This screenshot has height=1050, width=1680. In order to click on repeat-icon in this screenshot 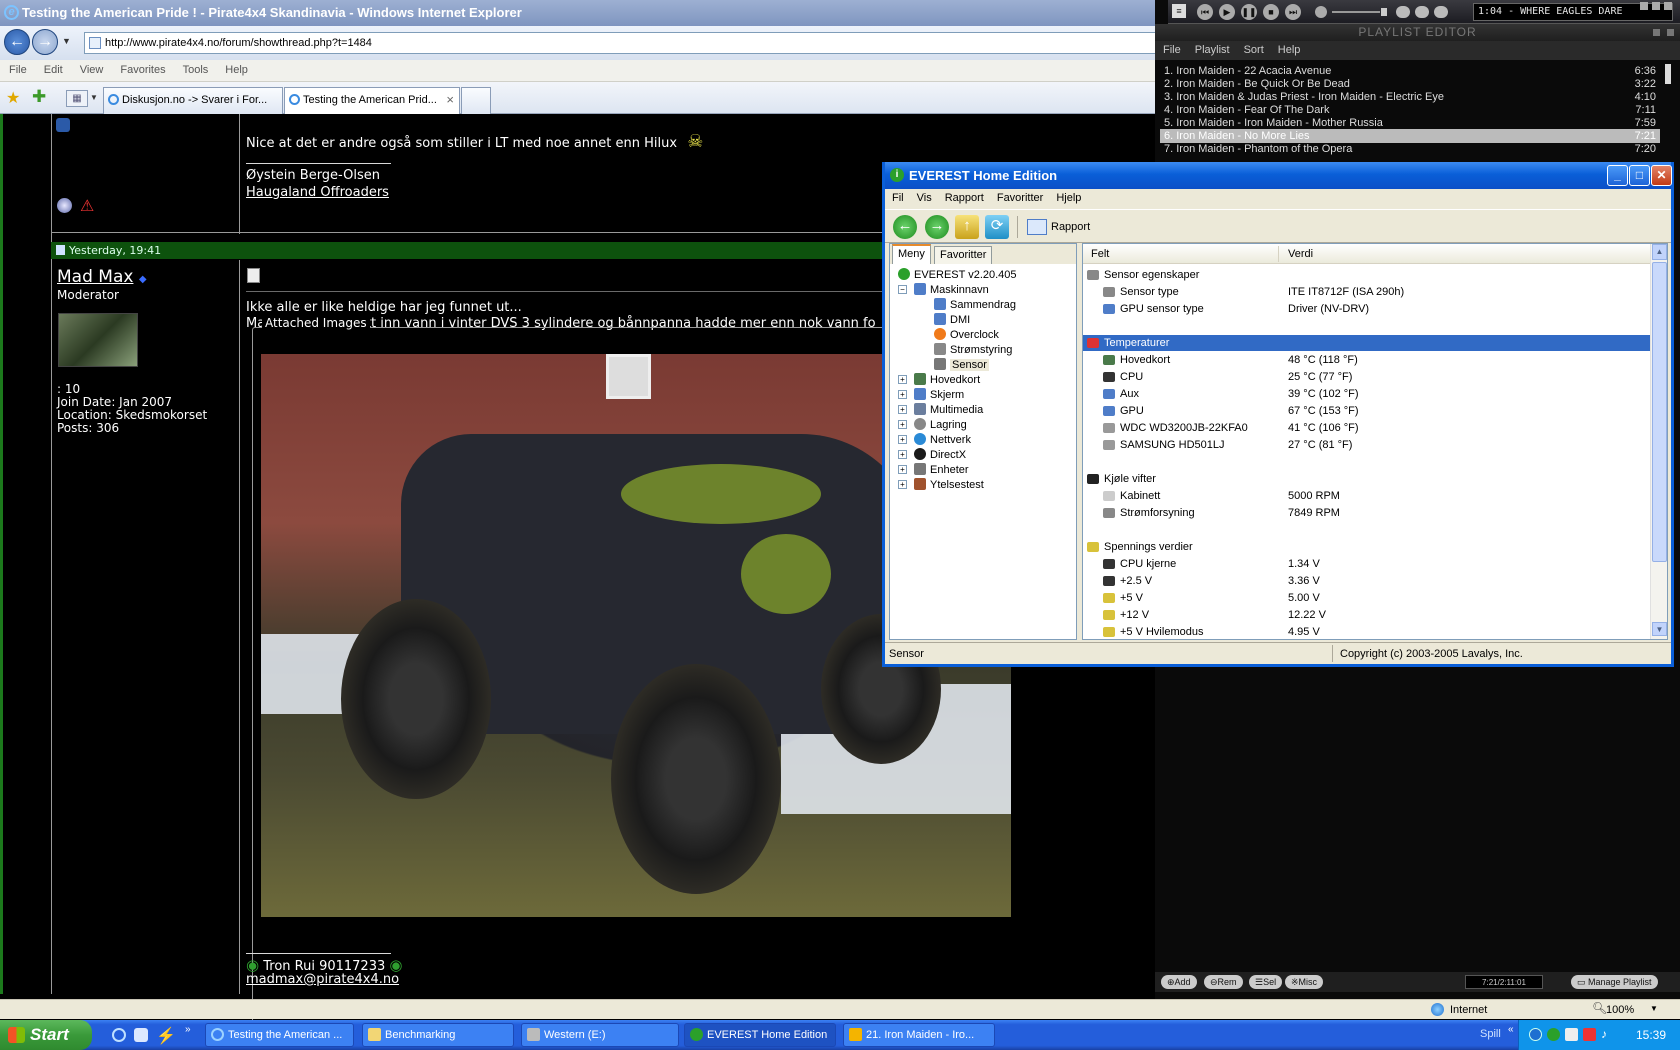, I will do `click(1441, 12)`.